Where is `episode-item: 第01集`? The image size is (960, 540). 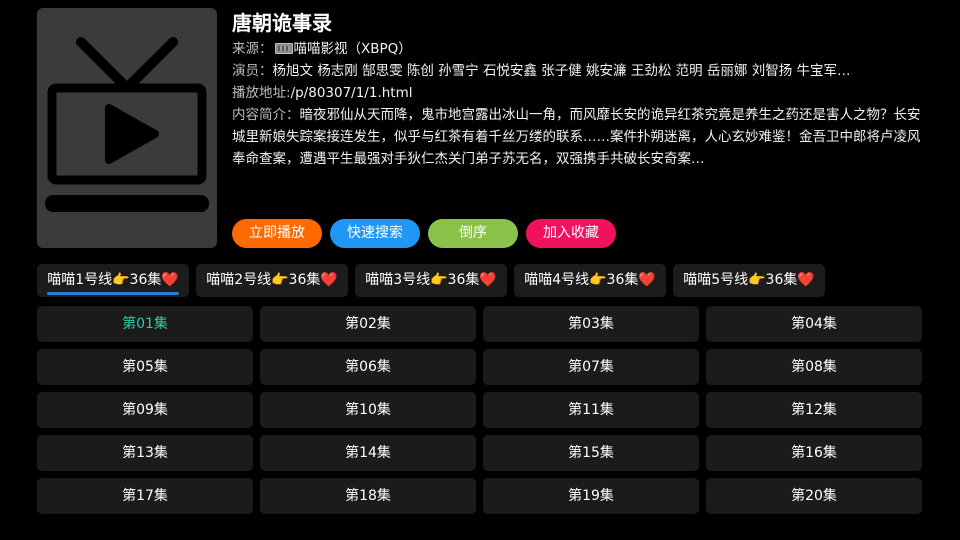 episode-item: 第01集 is located at coordinates (145, 324).